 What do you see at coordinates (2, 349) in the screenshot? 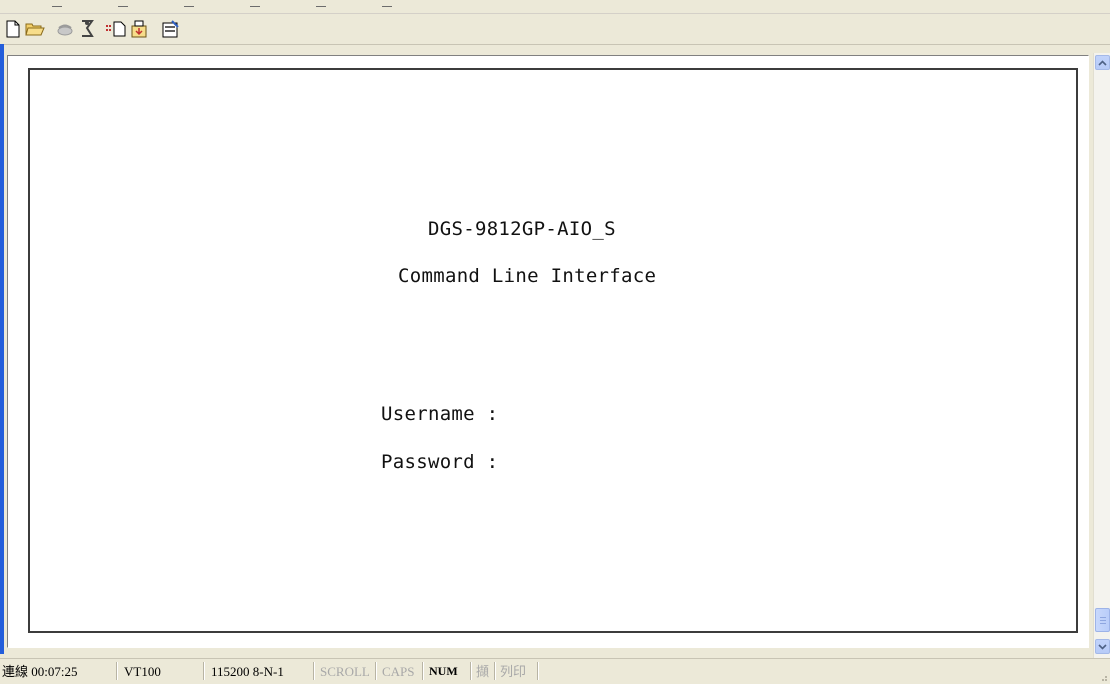
I see `window-edge` at bounding box center [2, 349].